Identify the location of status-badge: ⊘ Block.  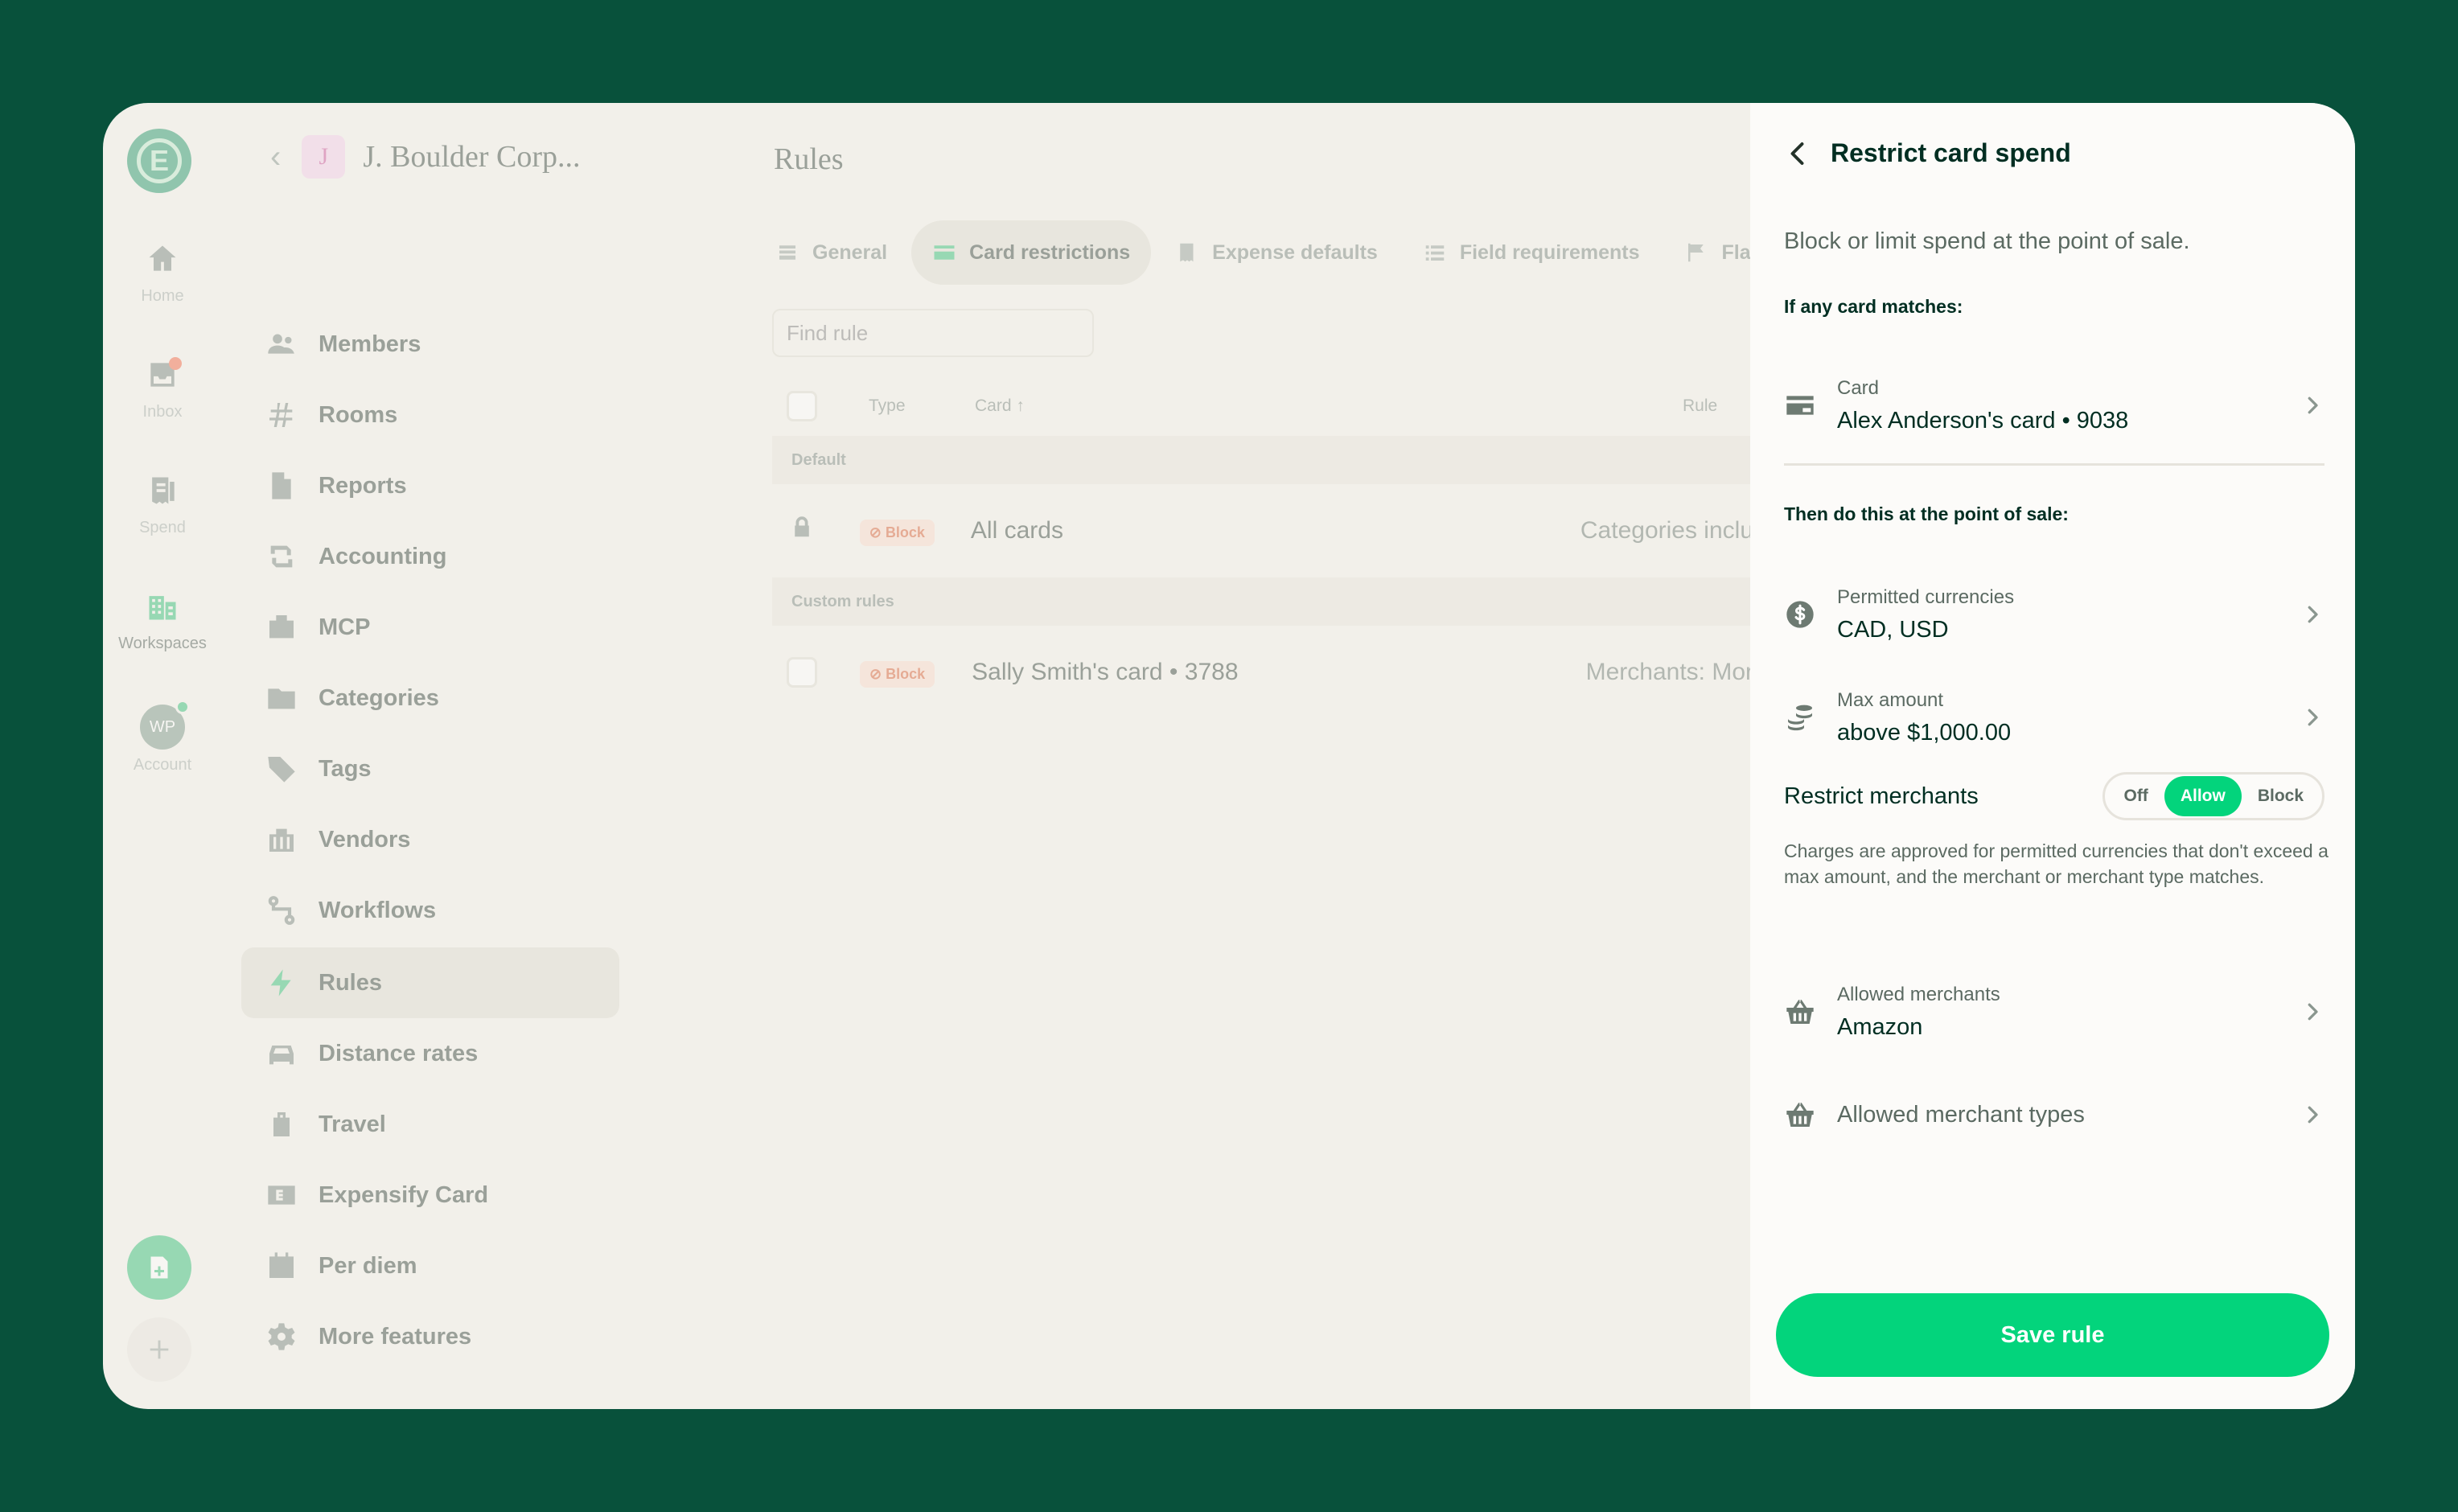
(897, 533).